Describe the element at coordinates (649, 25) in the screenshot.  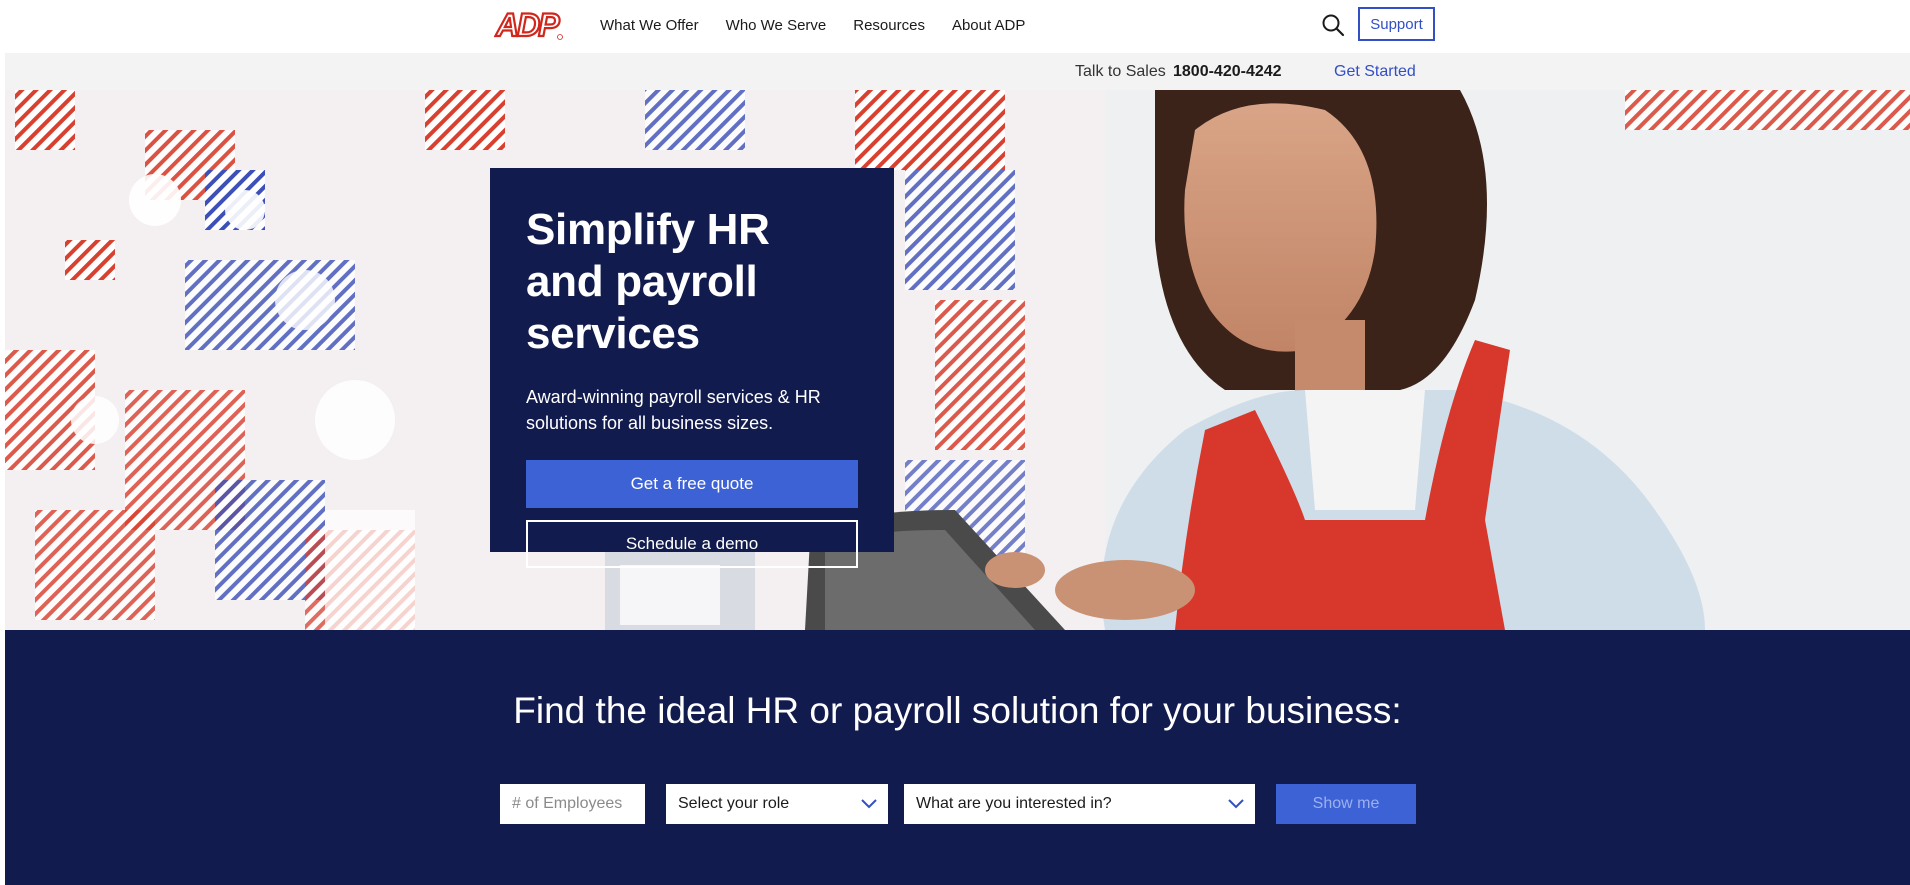
I see `nav-what-we-offer: What We Offer` at that location.